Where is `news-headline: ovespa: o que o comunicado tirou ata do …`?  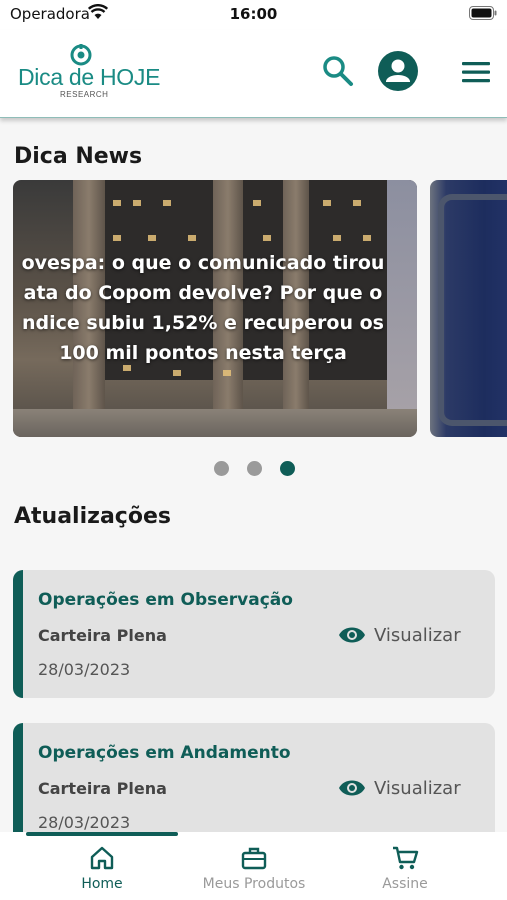 news-headline: ovespa: o que o comunicado tirou ata do … is located at coordinates (203, 308).